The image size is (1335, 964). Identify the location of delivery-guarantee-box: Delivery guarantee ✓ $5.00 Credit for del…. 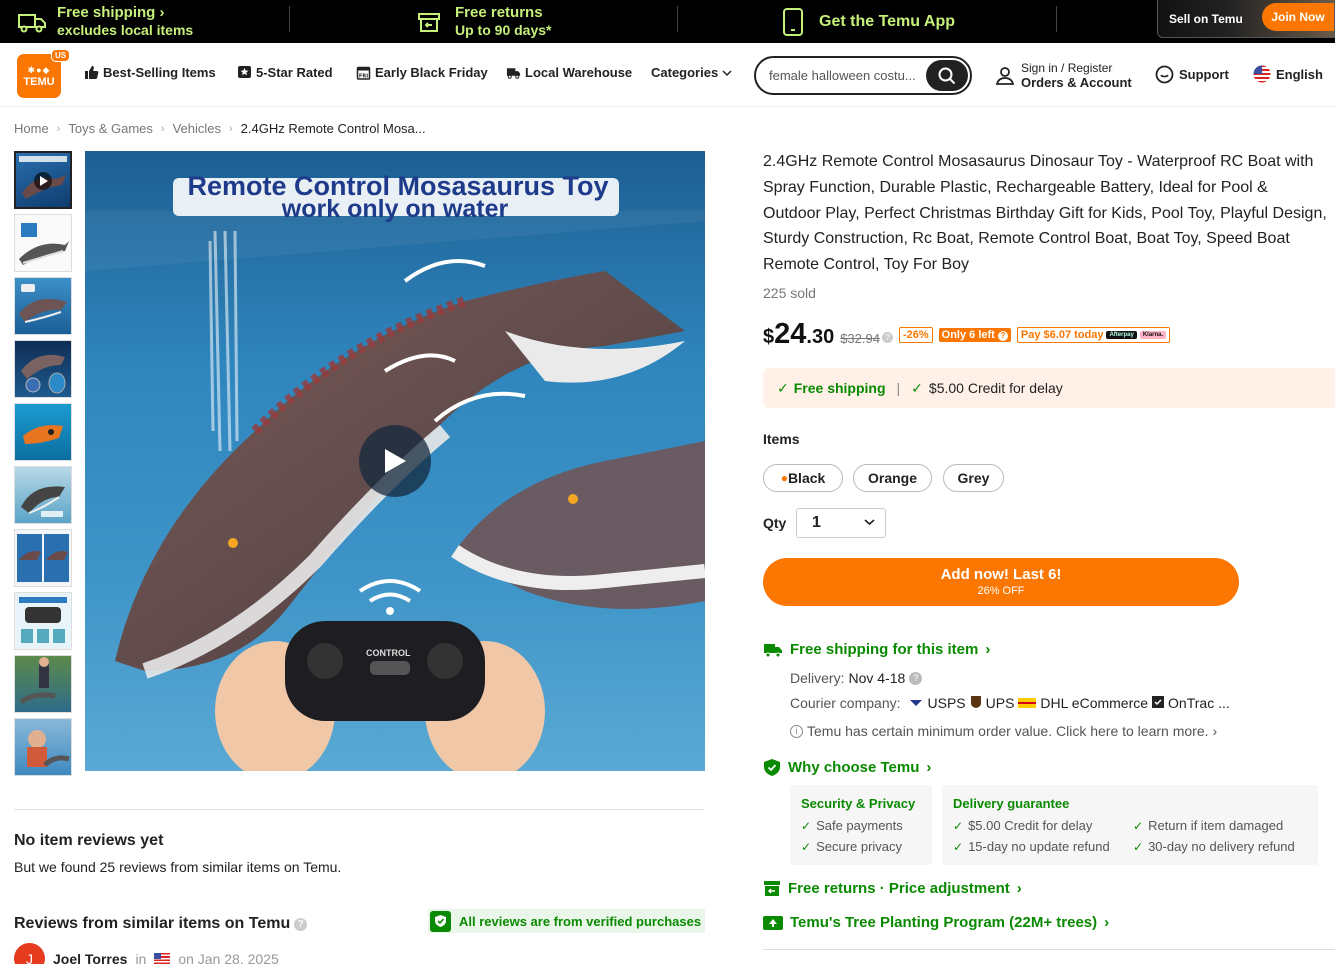
(1130, 825).